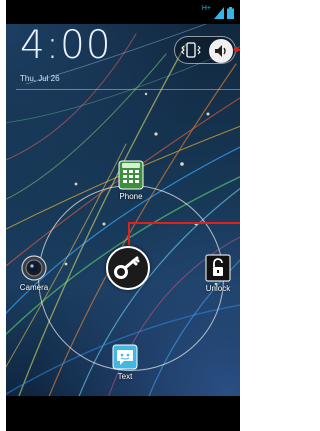 This screenshot has height=431, width=320. What do you see at coordinates (125, 376) in the screenshot?
I see `text-label: Text` at bounding box center [125, 376].